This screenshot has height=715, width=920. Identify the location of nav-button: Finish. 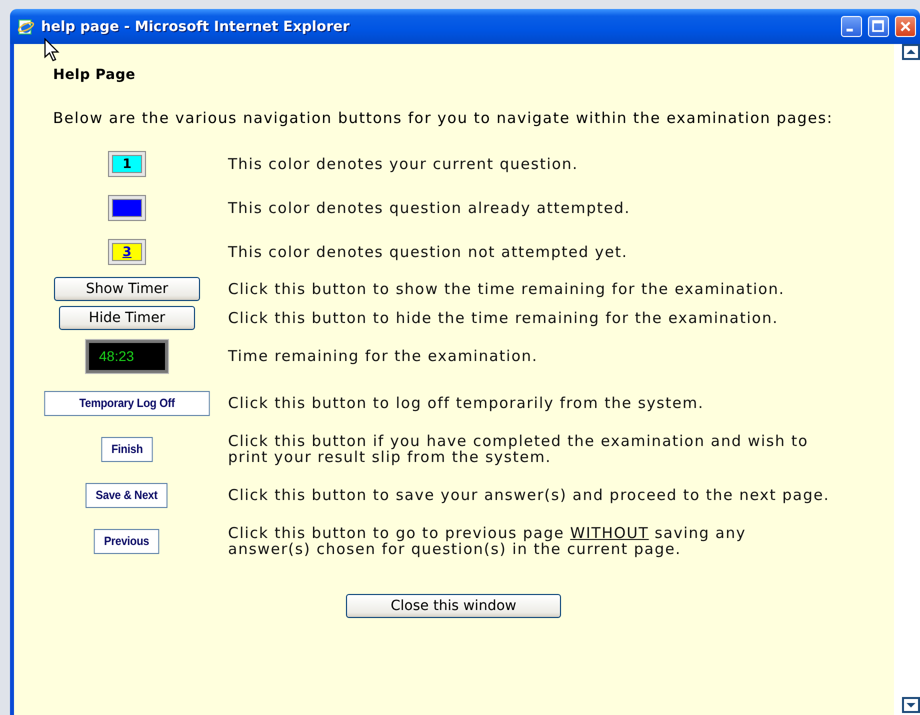
(127, 449).